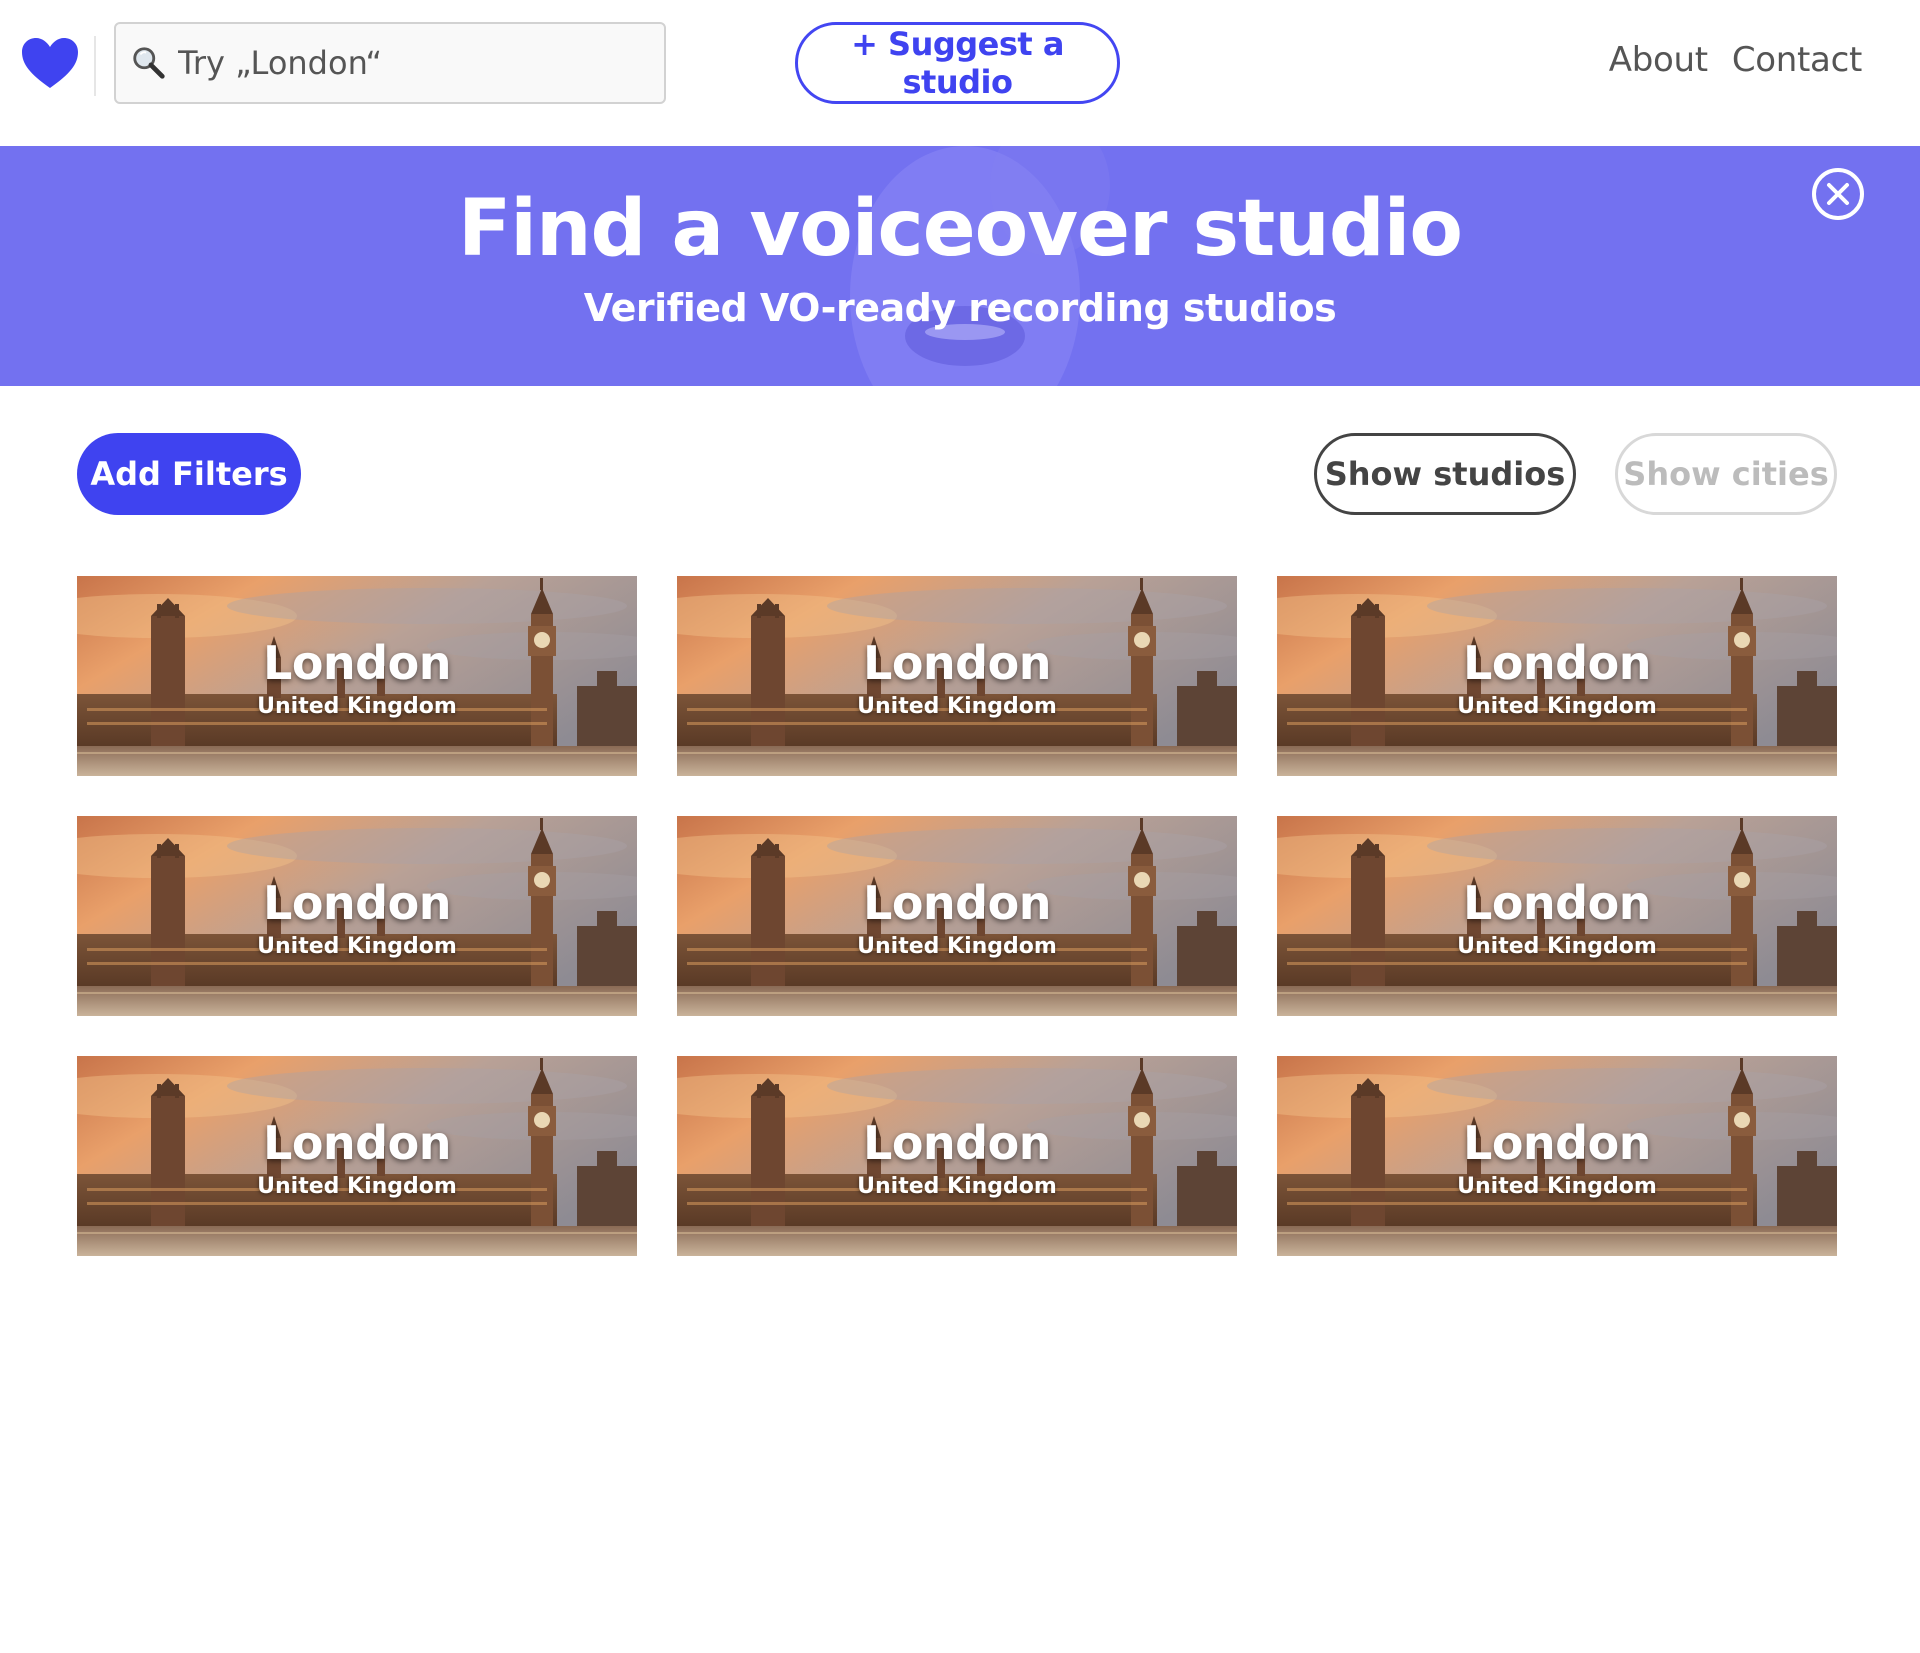 The width and height of the screenshot is (1920, 1653). I want to click on nav-link-about: About, so click(1658, 60).